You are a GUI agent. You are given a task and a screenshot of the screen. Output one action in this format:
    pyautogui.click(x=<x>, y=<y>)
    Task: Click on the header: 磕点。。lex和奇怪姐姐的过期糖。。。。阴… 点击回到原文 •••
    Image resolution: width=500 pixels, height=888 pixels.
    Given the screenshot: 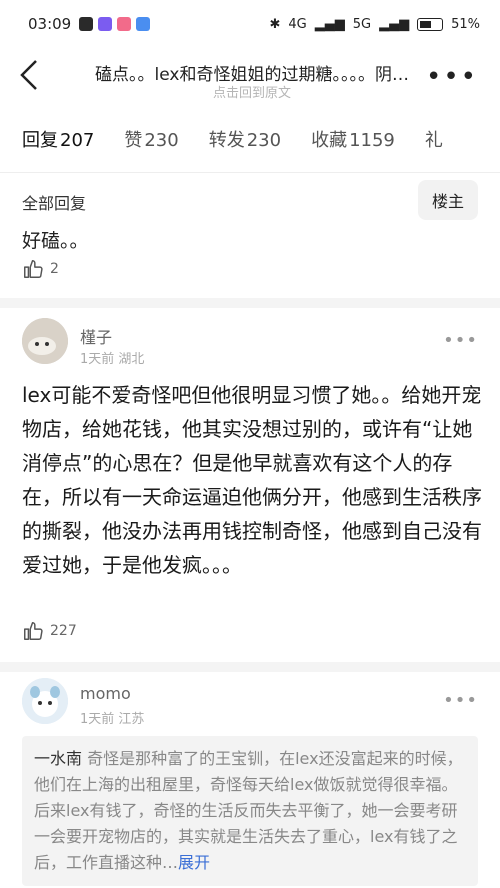 What is the action you would take?
    pyautogui.click(x=250, y=76)
    